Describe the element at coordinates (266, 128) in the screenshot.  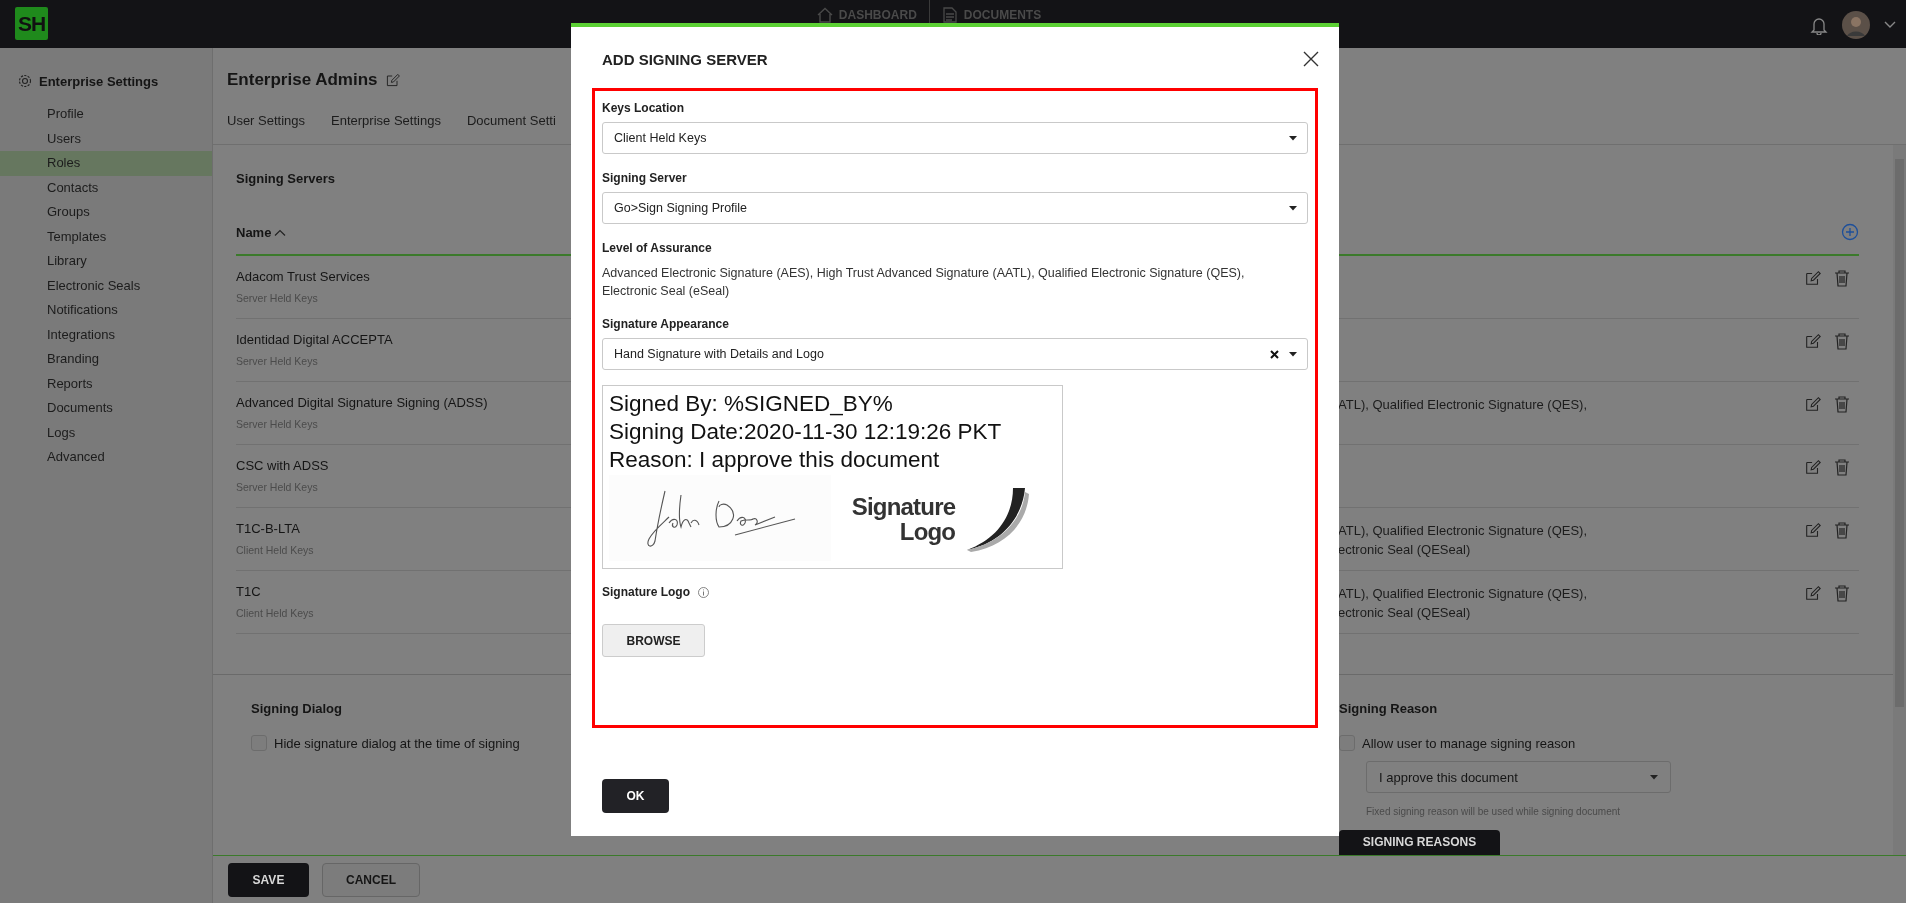
I see `tab: User Settings` at that location.